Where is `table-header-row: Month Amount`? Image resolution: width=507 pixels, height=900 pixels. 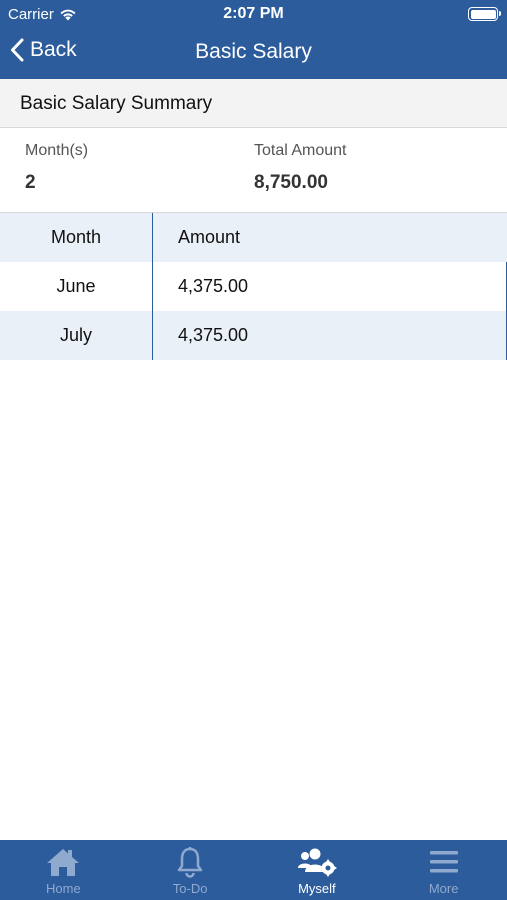
table-header-row: Month Amount is located at coordinates (253, 237).